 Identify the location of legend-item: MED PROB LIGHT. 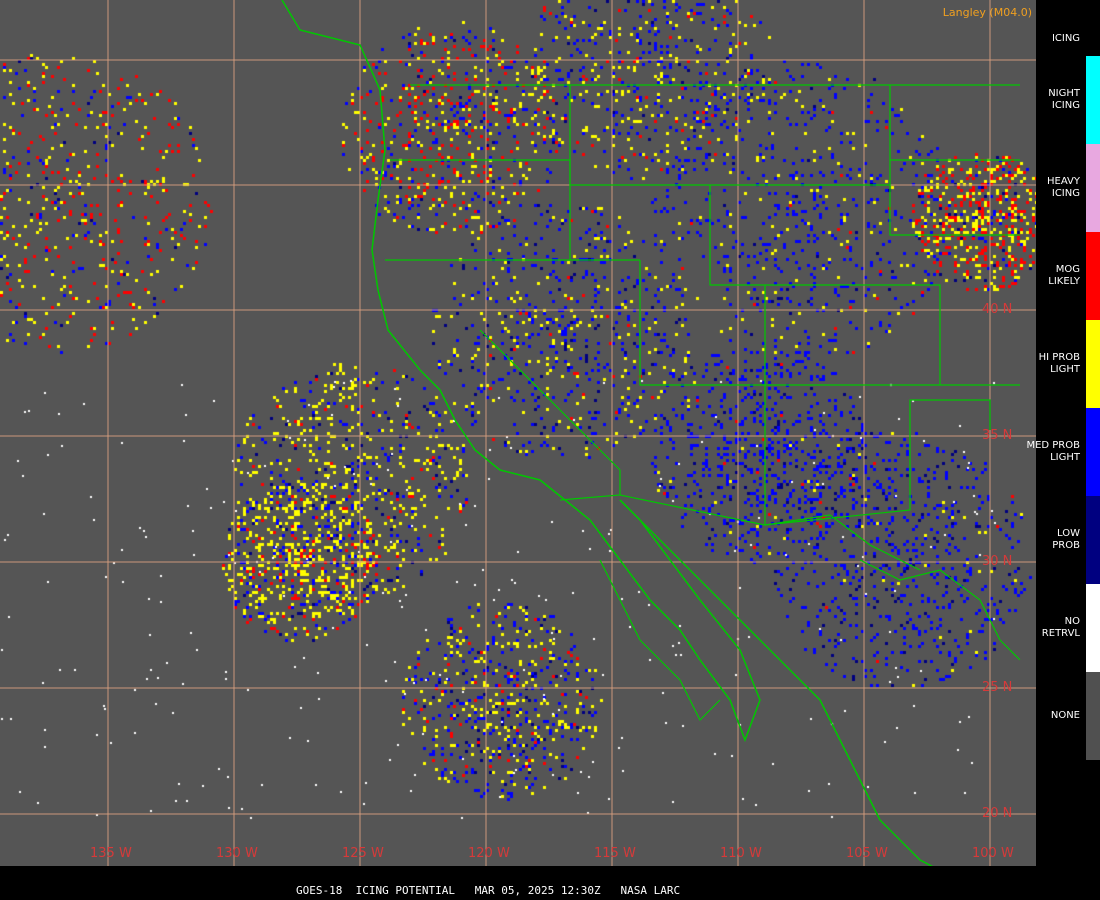
(1063, 452).